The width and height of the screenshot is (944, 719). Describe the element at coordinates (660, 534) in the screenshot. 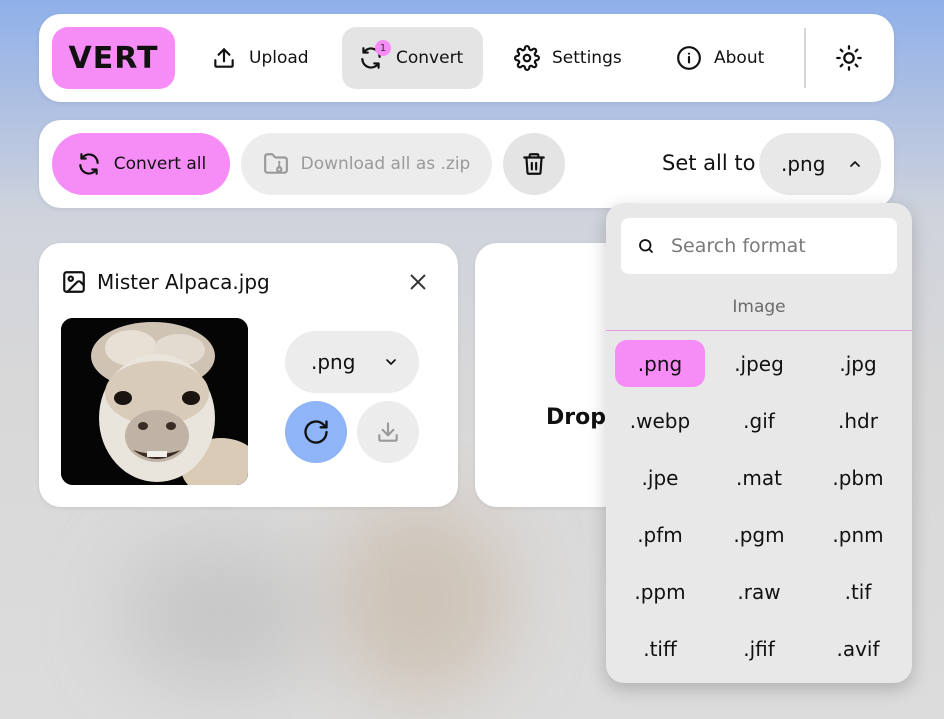

I see `format-option: .pfm` at that location.